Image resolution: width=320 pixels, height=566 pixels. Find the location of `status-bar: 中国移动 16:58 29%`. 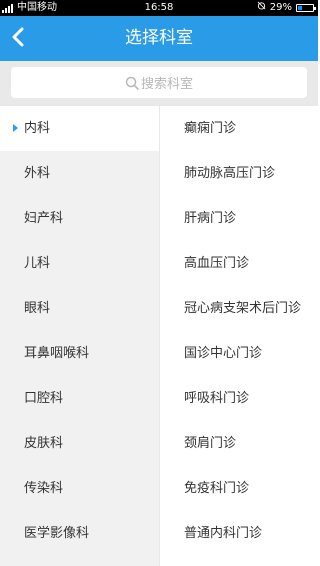

status-bar: 中国移动 16:58 29% is located at coordinates (159, 8).